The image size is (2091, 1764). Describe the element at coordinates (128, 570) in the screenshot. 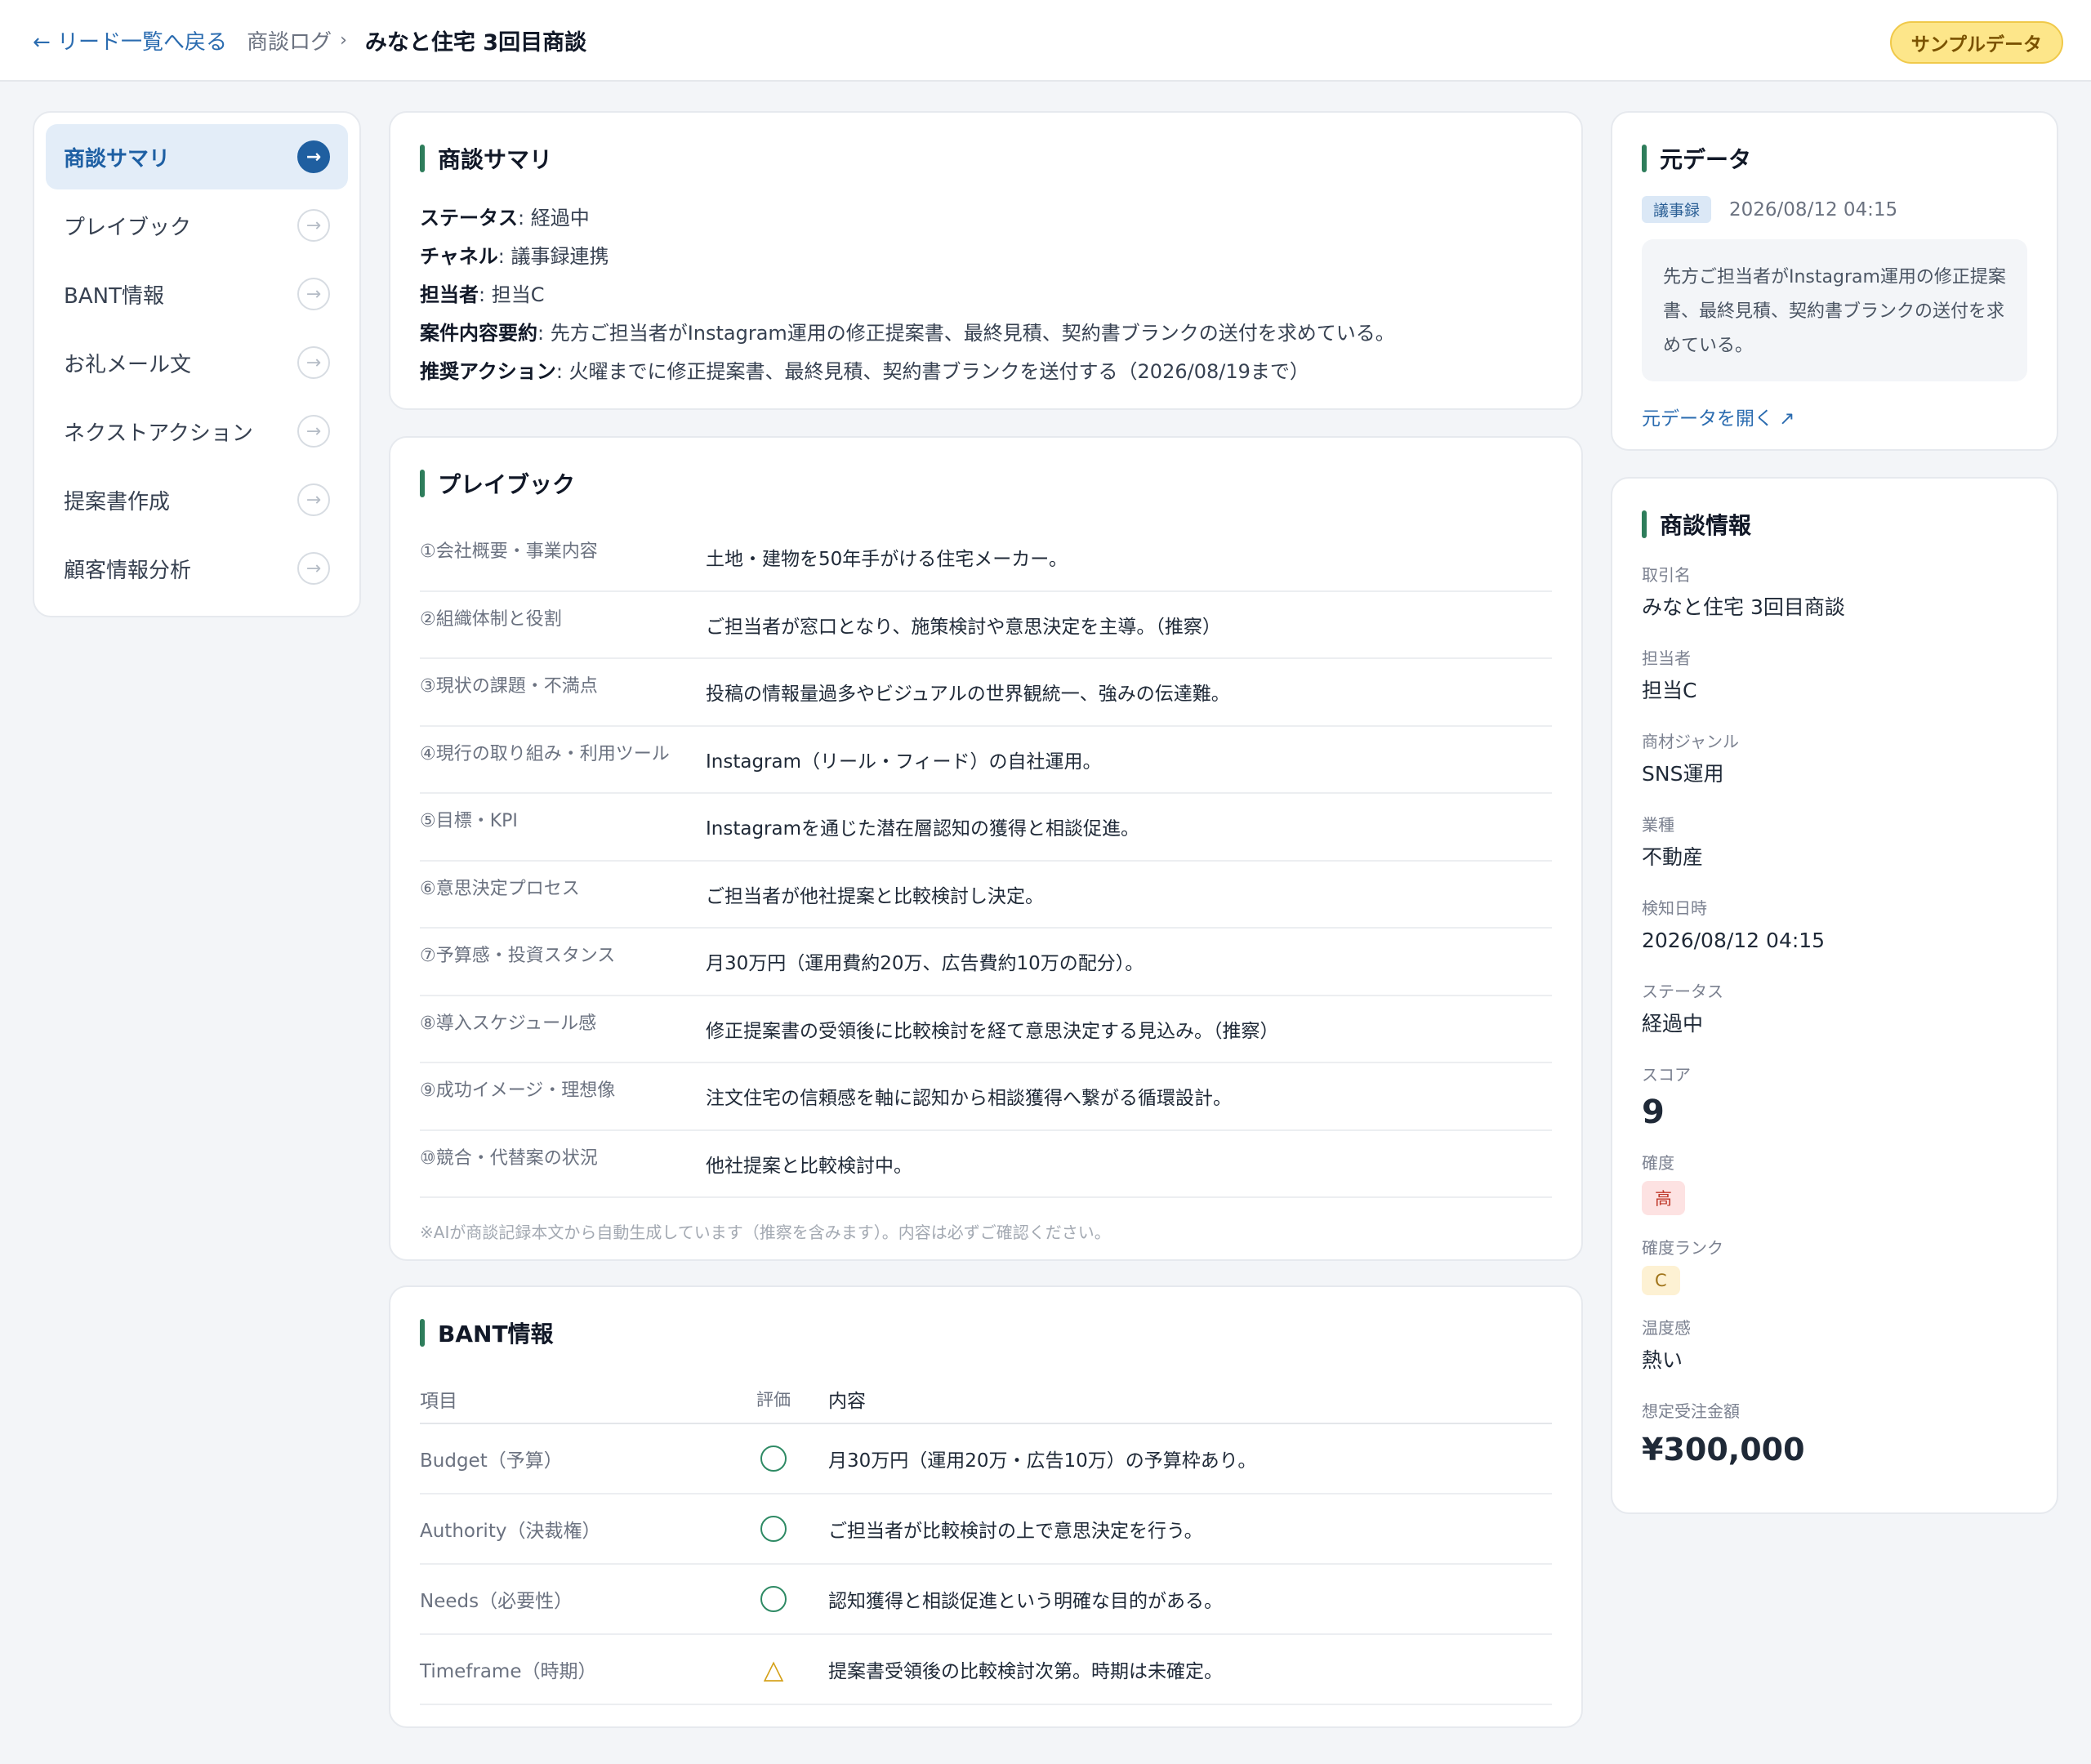

I see `nav-item-label: 顧客情報分析` at that location.